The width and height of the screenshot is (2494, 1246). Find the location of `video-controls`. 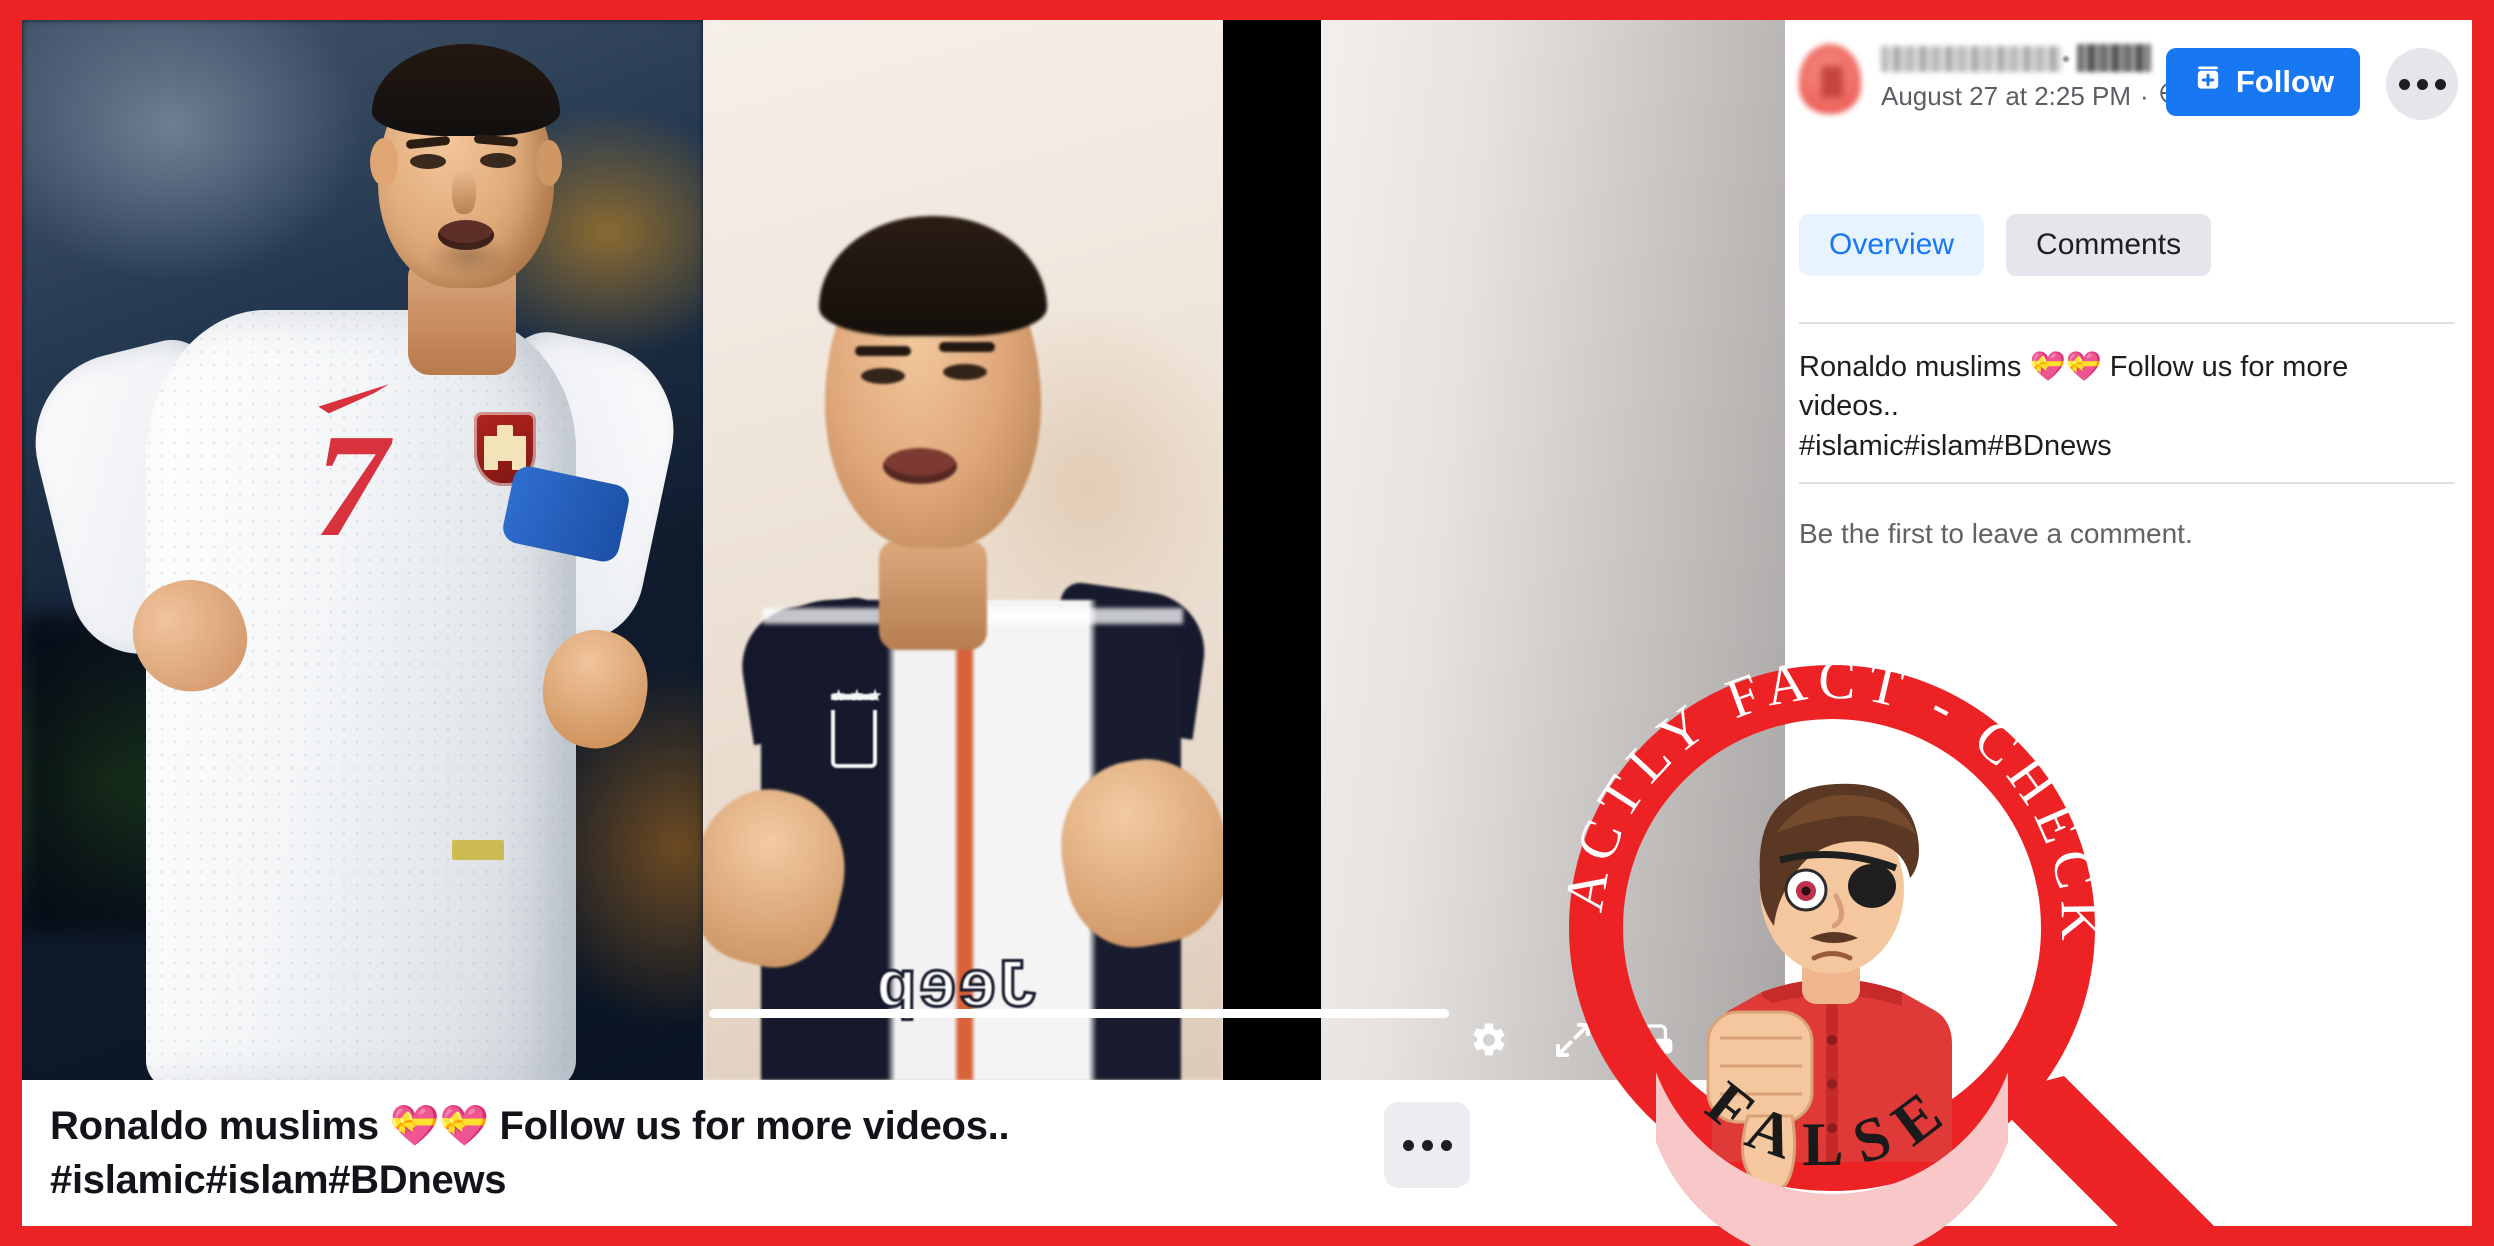

video-controls is located at coordinates (1615, 1040).